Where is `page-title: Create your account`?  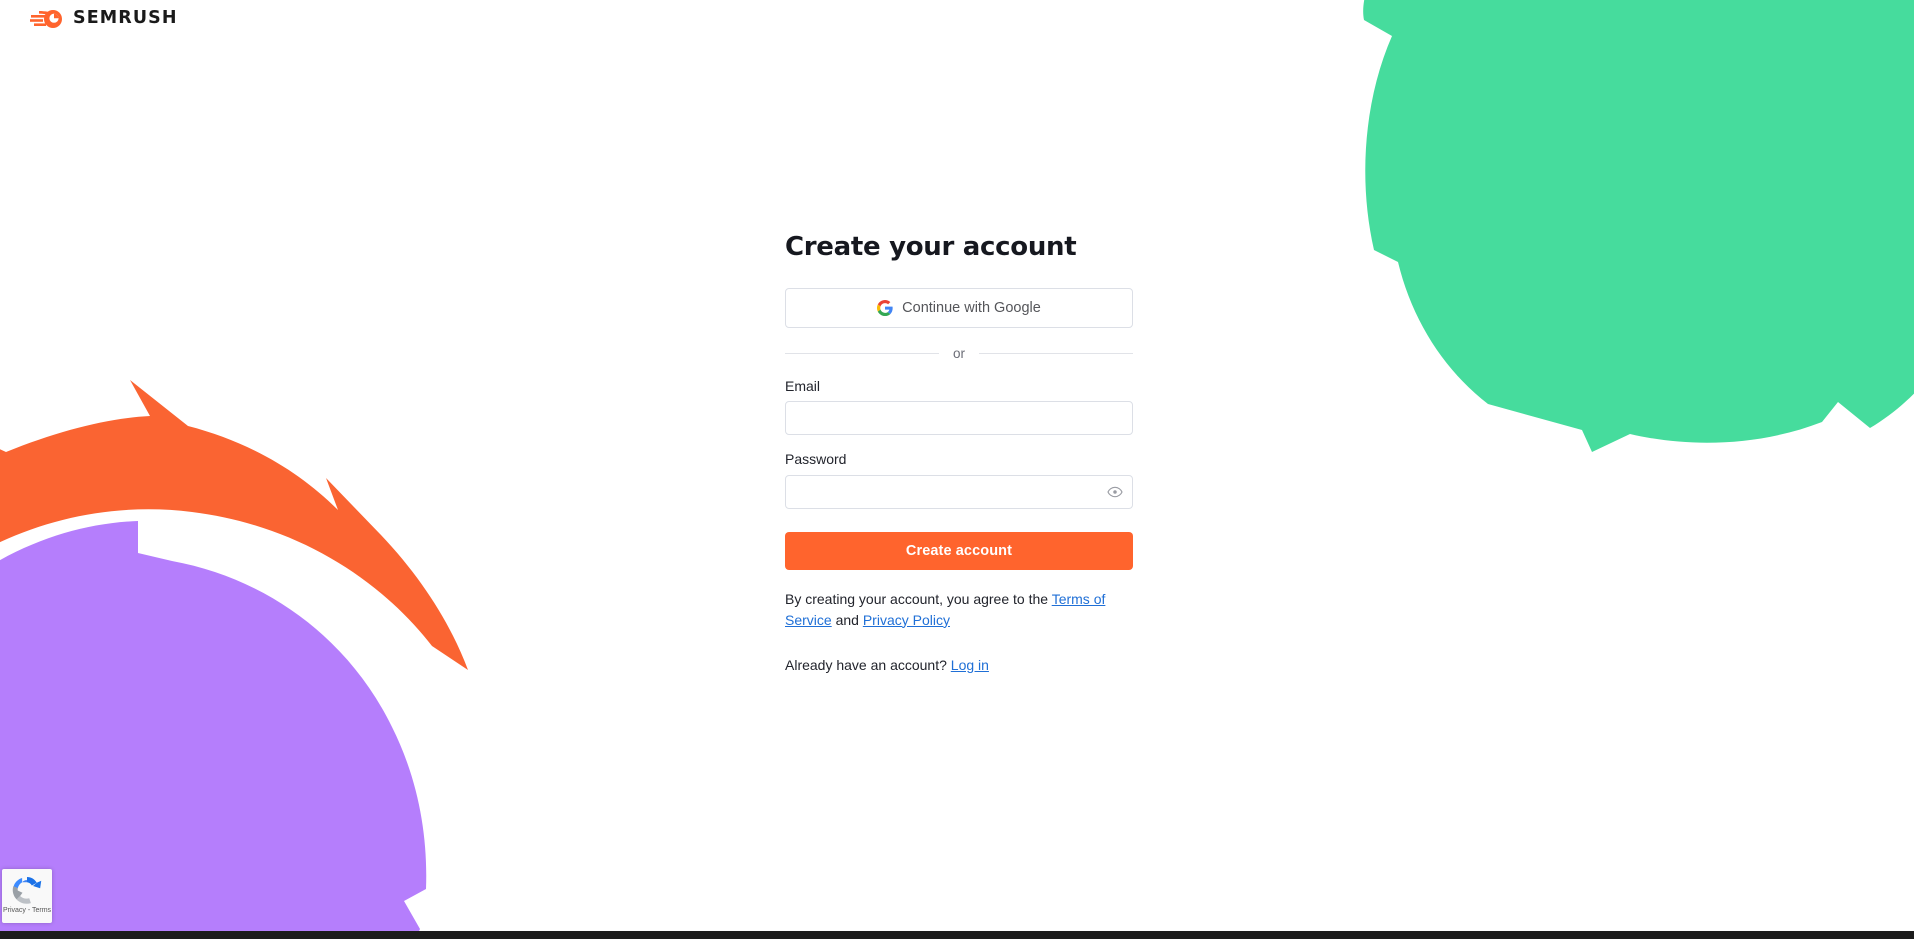
page-title: Create your account is located at coordinates (931, 247).